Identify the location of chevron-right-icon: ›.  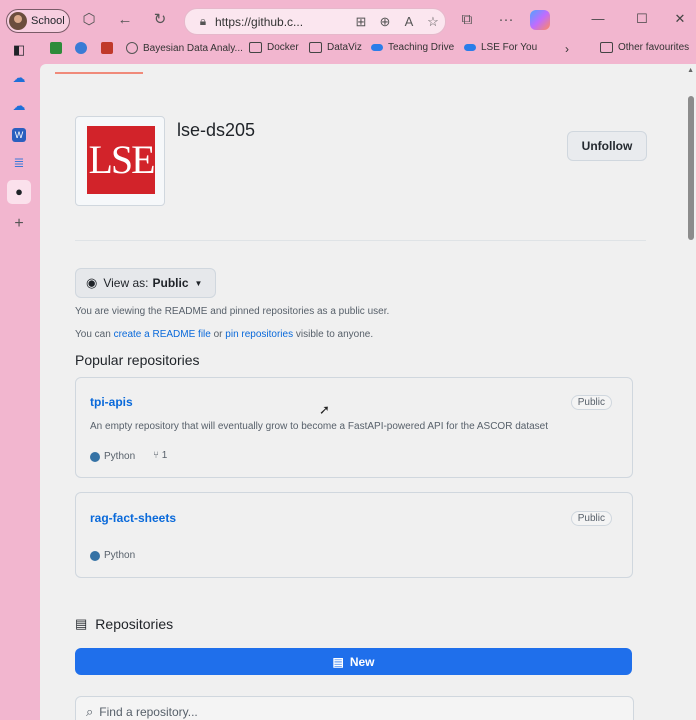
(567, 49).